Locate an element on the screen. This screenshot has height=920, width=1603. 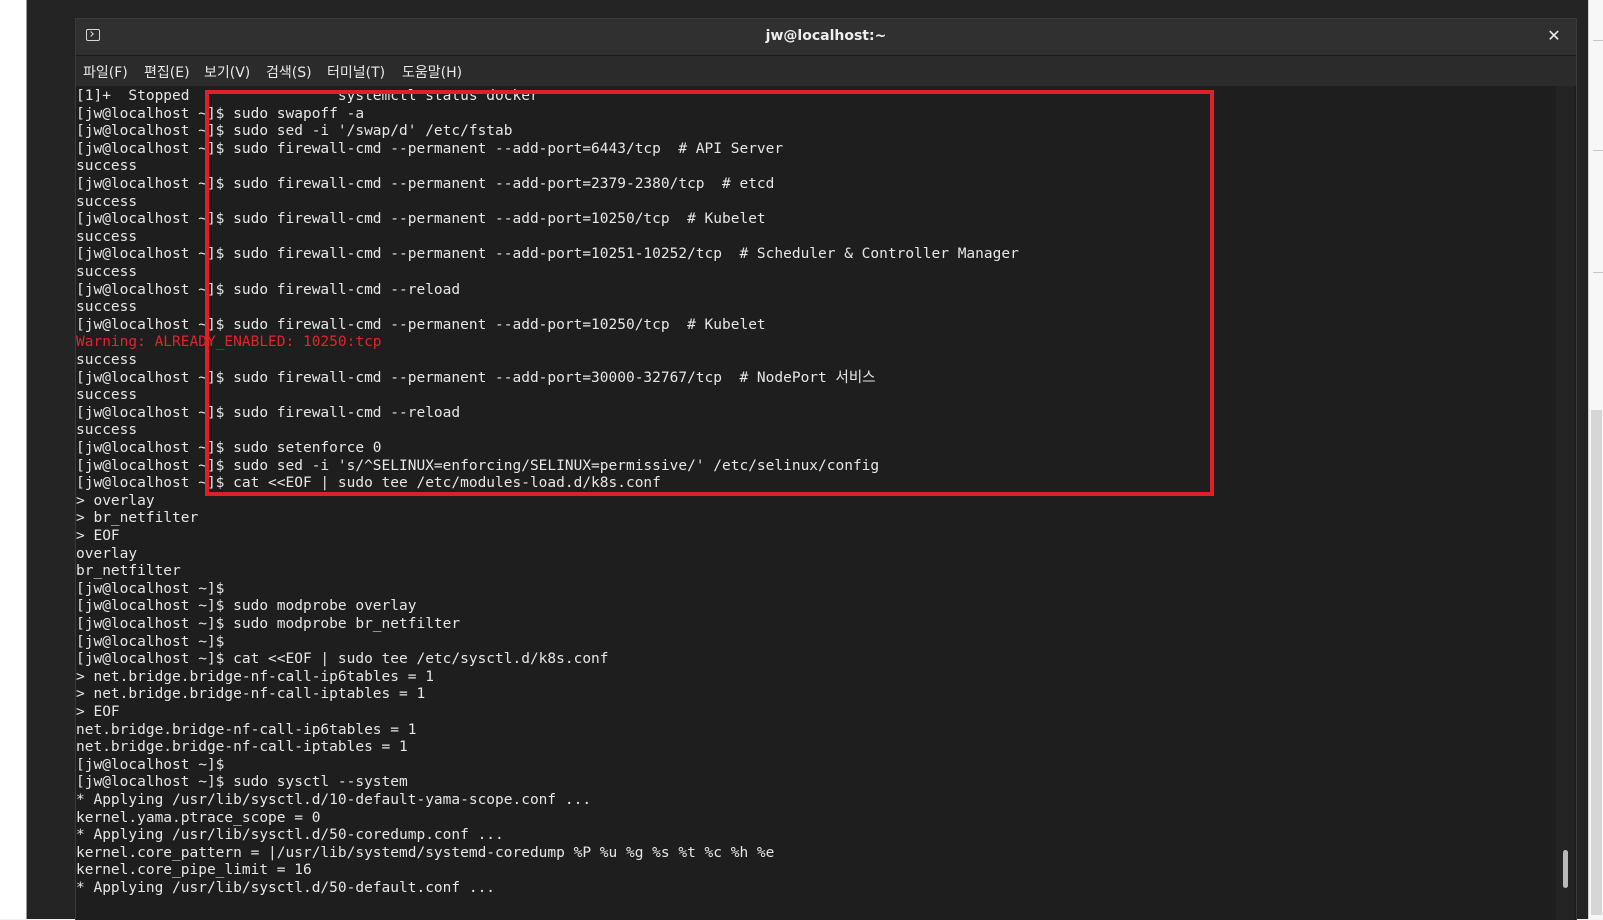
menu-terminal: 터미널(T) is located at coordinates (356, 72).